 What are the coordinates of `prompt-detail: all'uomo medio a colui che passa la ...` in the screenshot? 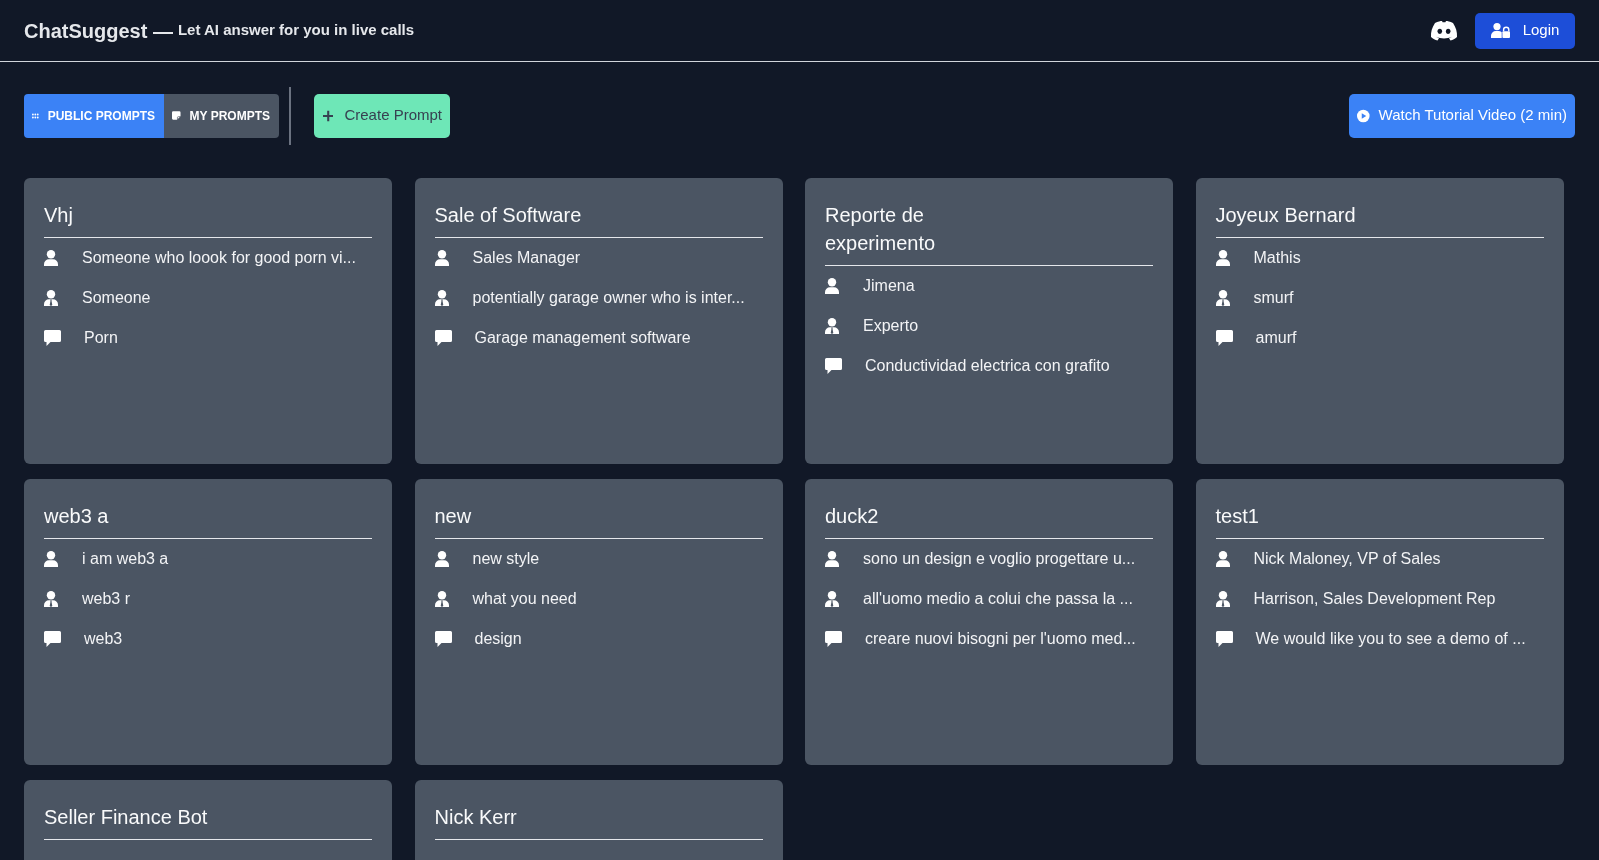 It's located at (998, 599).